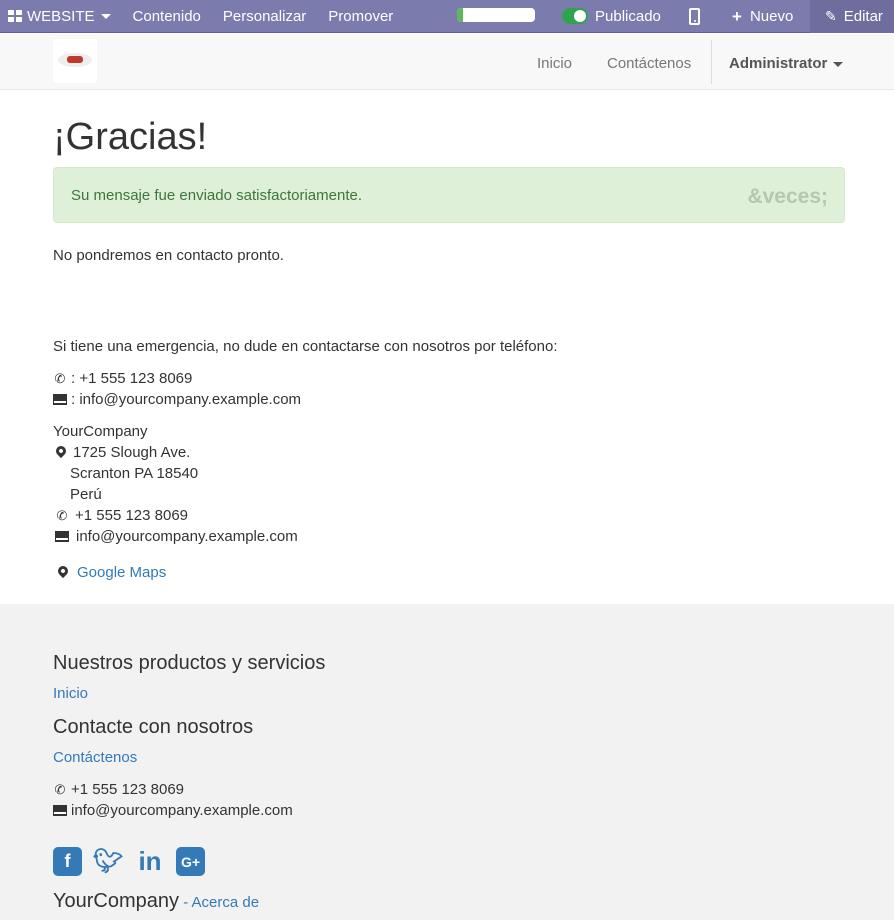  I want to click on website-menu: WEBSITE, so click(61, 16).